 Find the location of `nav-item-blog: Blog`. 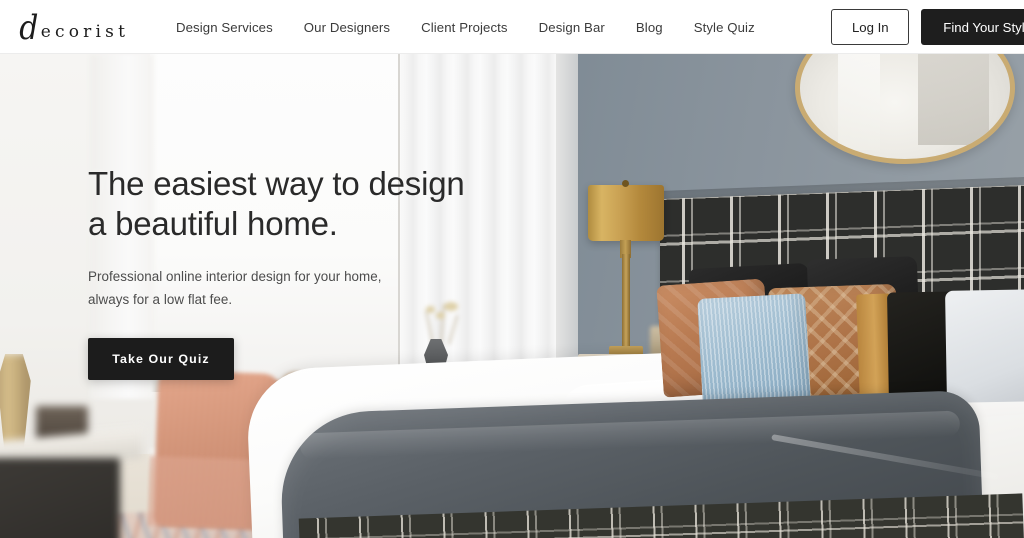

nav-item-blog: Blog is located at coordinates (649, 27).